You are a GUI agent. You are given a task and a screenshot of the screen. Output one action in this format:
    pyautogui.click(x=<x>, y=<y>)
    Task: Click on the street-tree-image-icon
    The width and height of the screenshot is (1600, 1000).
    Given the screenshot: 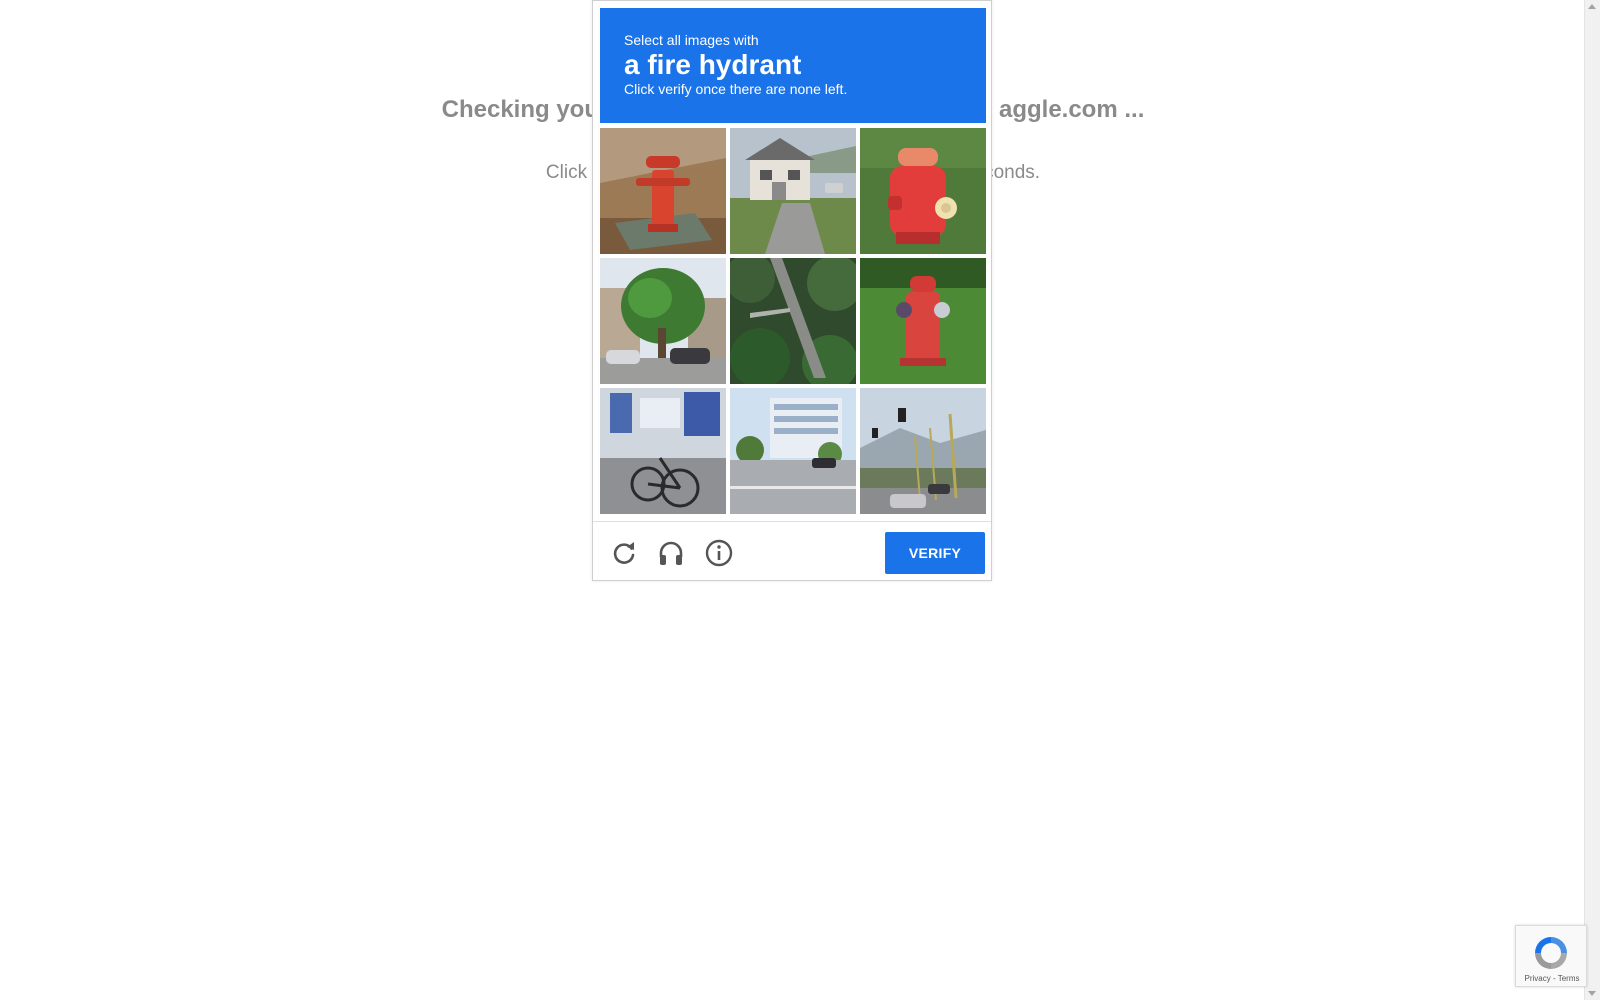 What is the action you would take?
    pyautogui.click(x=663, y=321)
    